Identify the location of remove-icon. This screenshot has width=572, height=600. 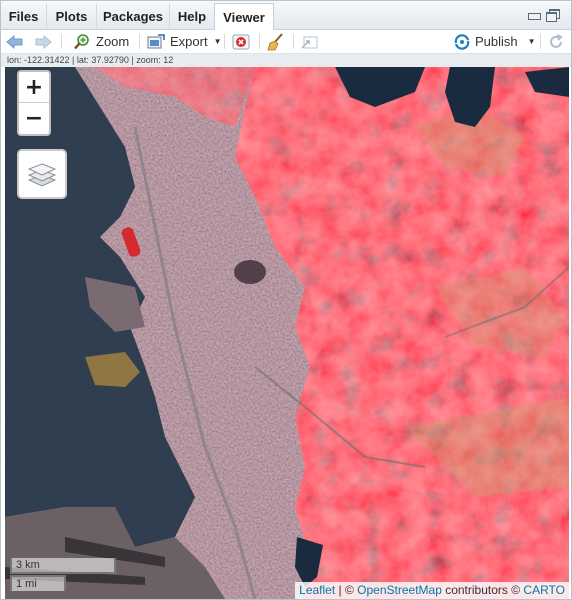
(241, 41).